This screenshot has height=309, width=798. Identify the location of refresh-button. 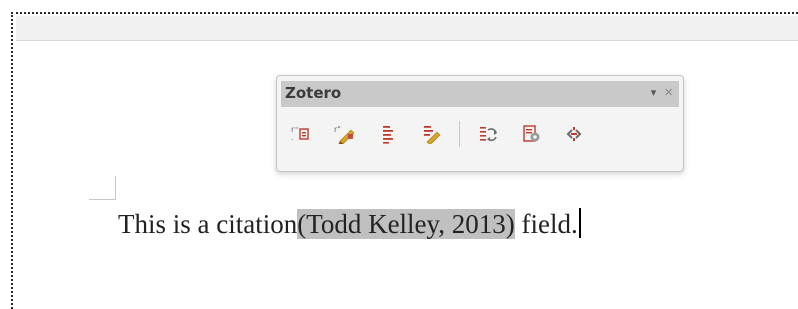
(488, 134).